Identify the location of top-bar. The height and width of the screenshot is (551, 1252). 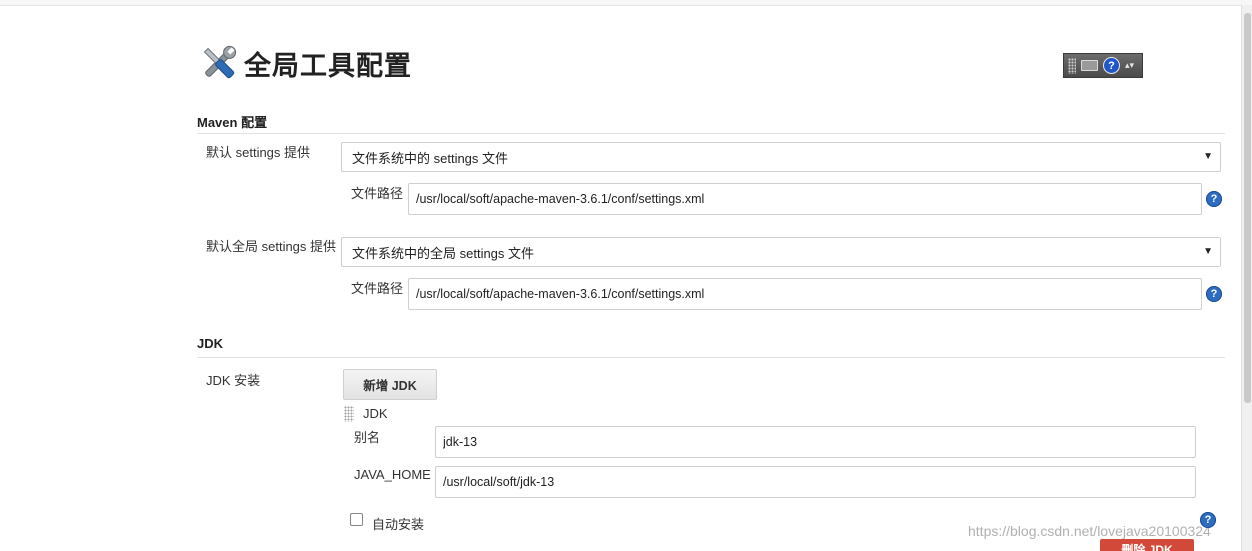
(626, 3).